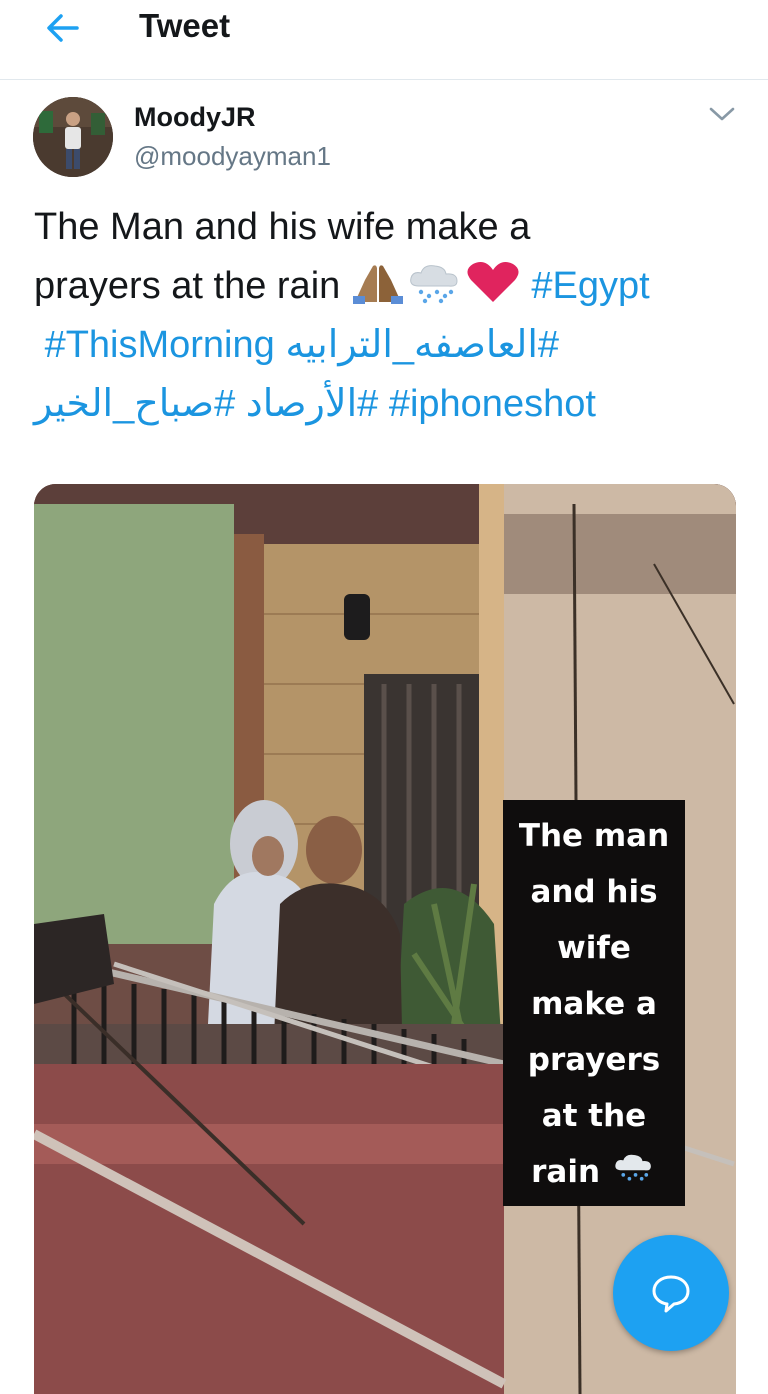 This screenshot has width=768, height=1394. What do you see at coordinates (492, 404) in the screenshot?
I see `hashtag-link: #iphoneshot` at bounding box center [492, 404].